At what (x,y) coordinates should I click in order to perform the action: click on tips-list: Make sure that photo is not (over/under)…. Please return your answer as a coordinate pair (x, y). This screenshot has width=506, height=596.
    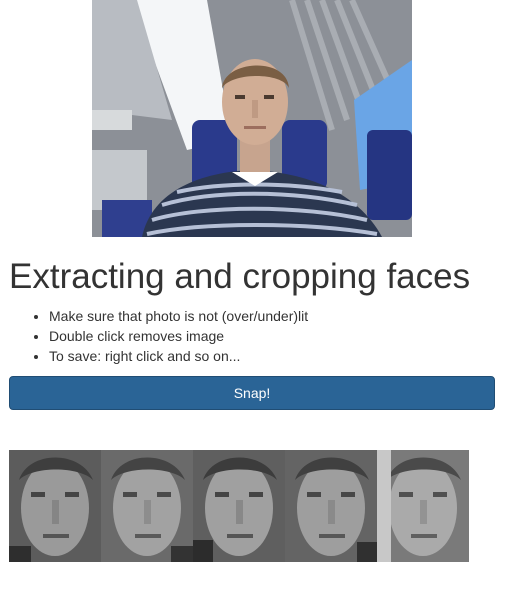
    Looking at the image, I should click on (158, 336).